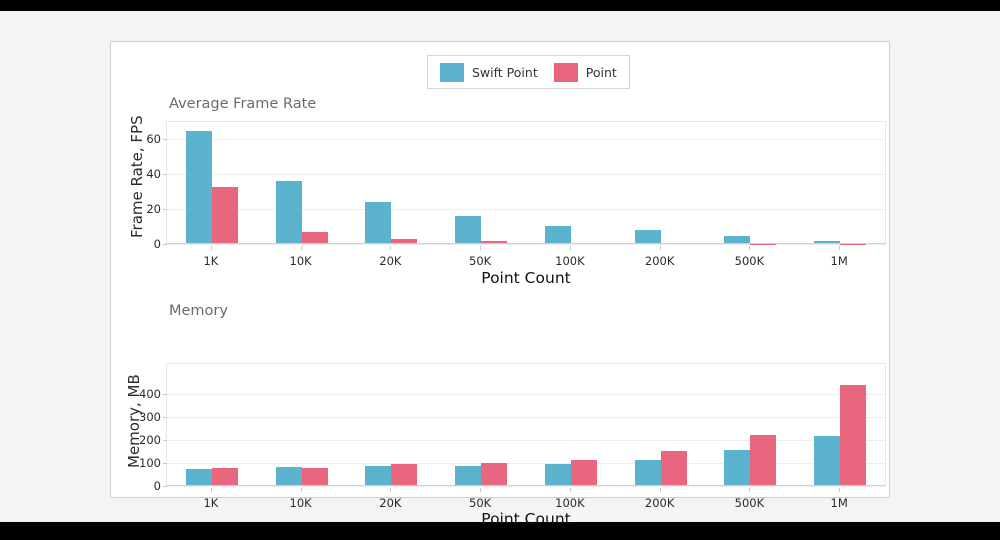 The image size is (1000, 540). I want to click on y-tick-label: 40, so click(153, 174).